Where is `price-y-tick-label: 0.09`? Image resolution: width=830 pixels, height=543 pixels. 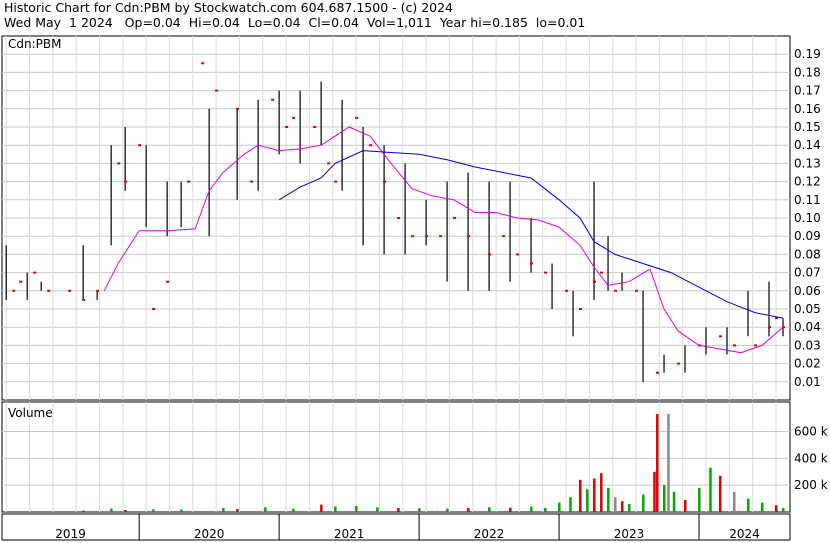 price-y-tick-label: 0.09 is located at coordinates (807, 236).